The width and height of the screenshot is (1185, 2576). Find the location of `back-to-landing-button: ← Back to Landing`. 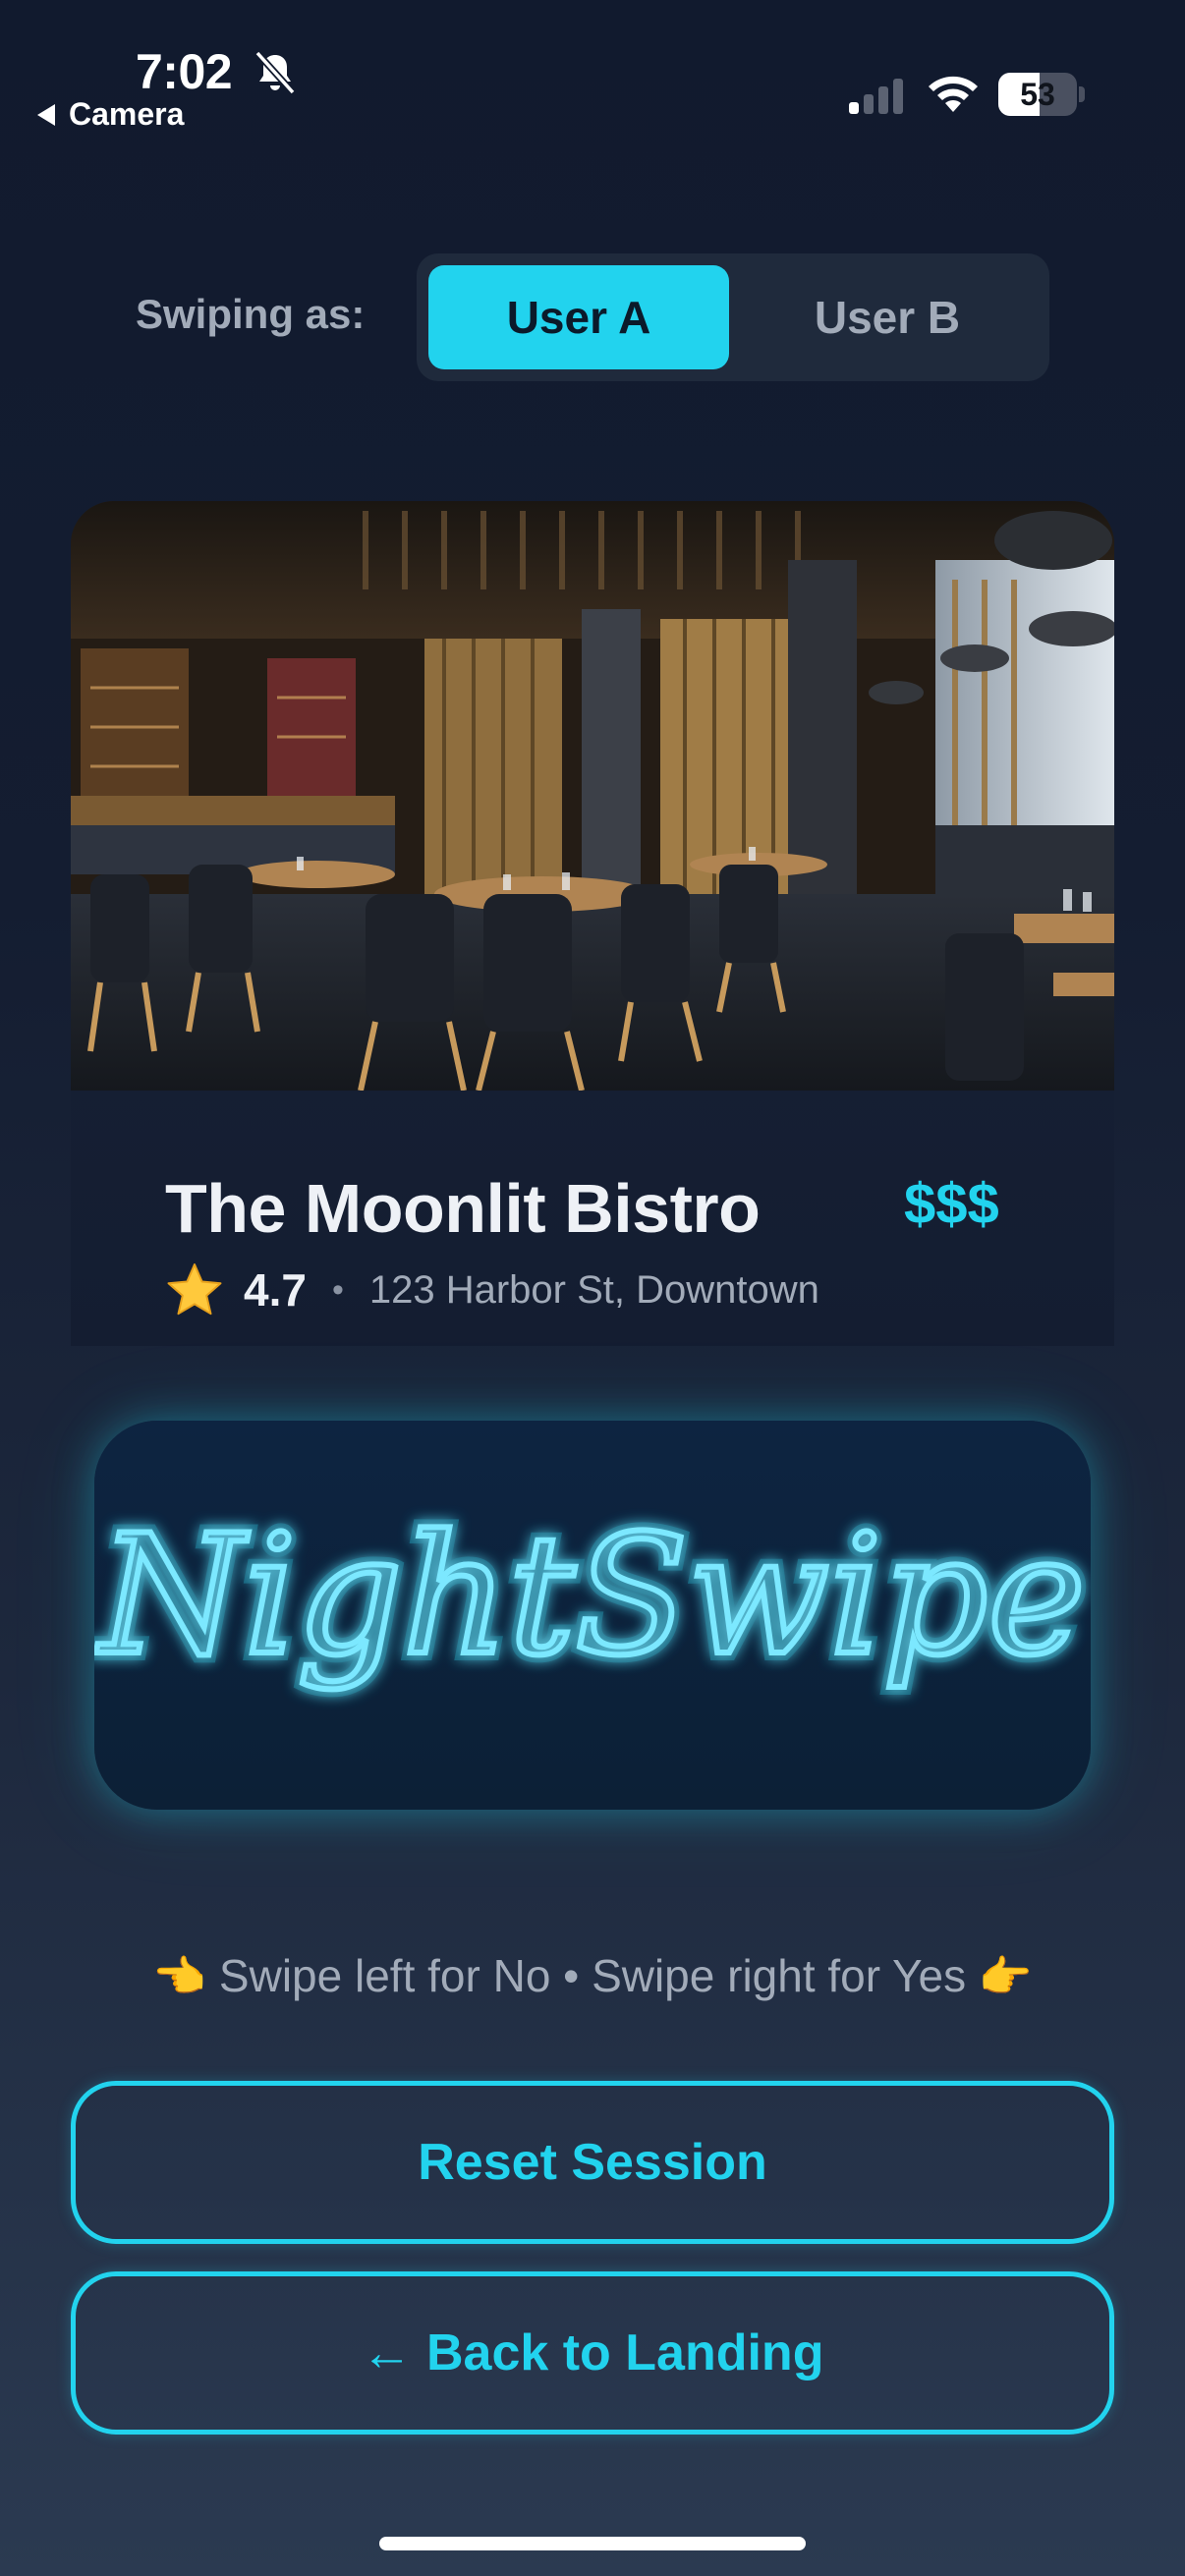

back-to-landing-button: ← Back to Landing is located at coordinates (592, 2353).